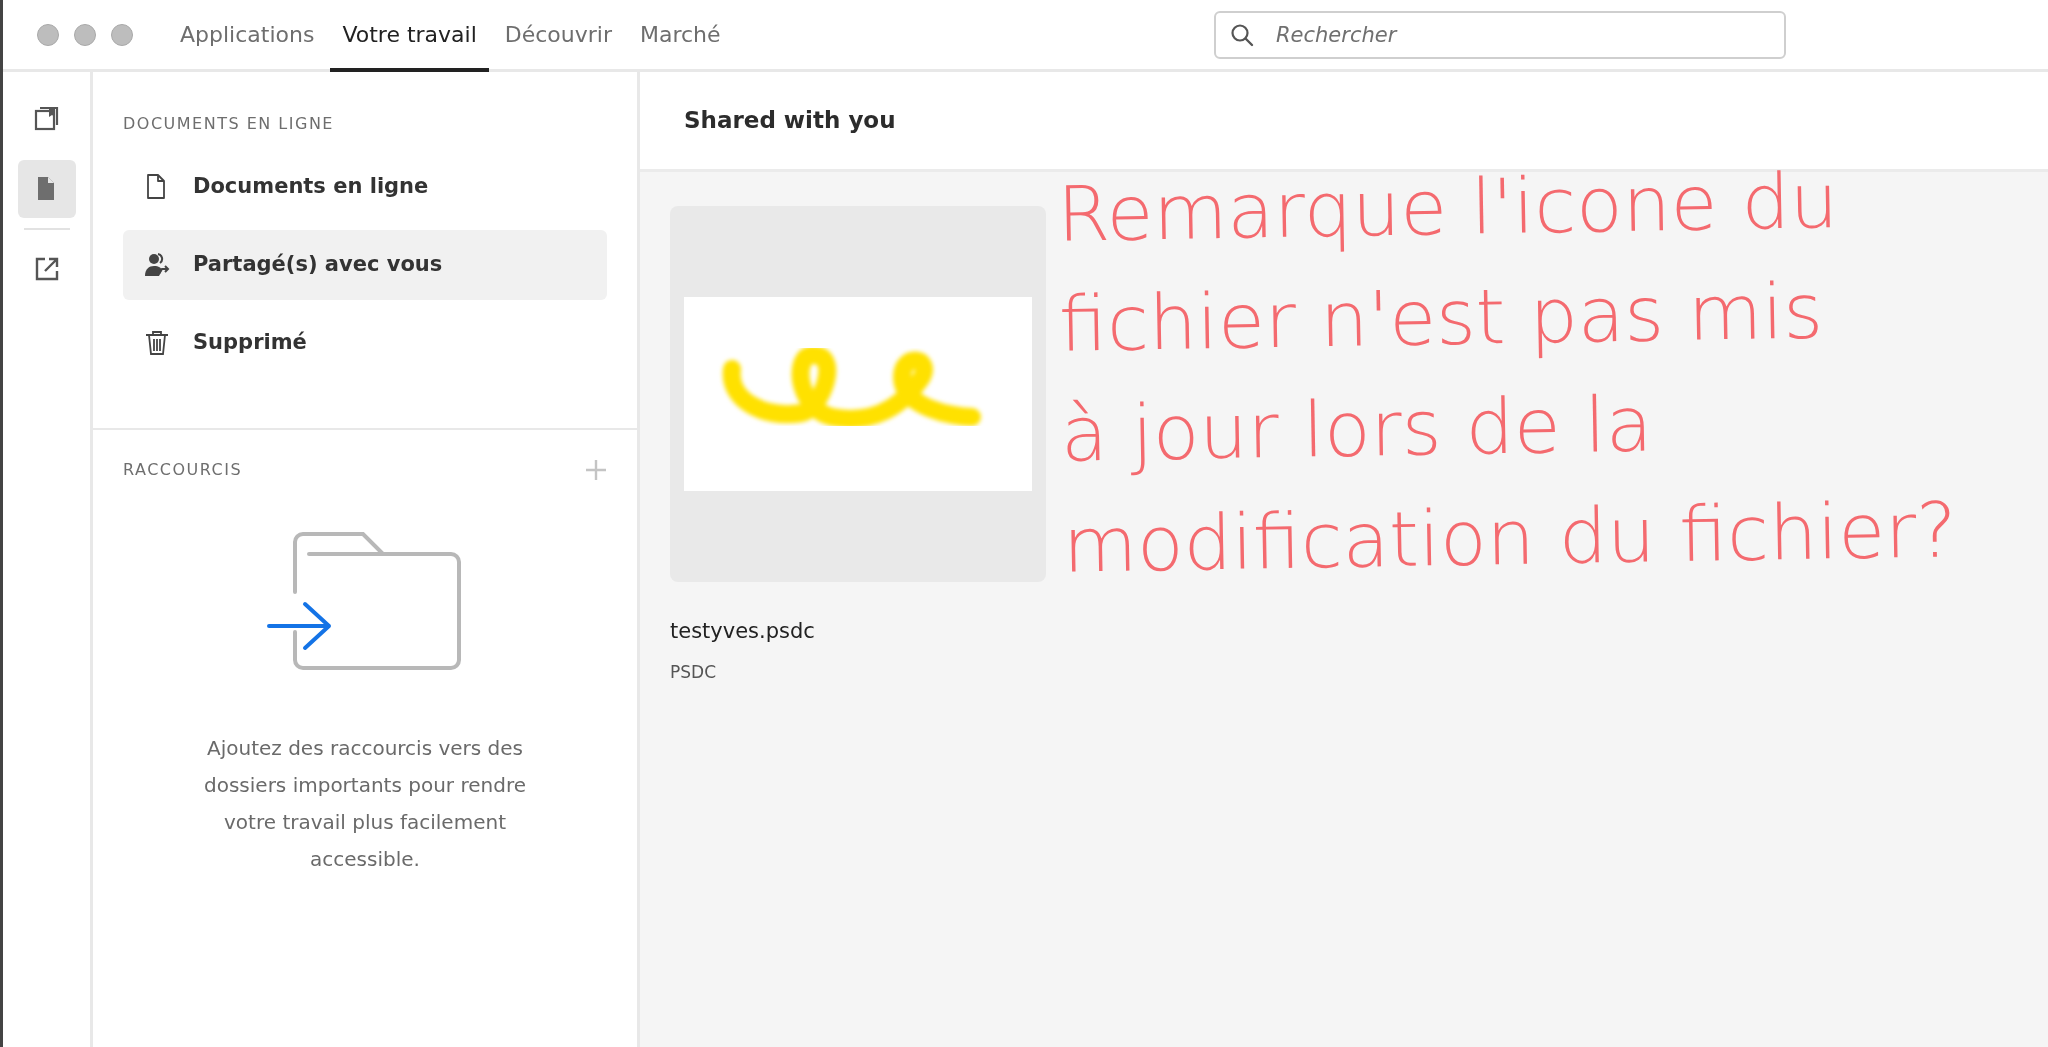  What do you see at coordinates (183, 470) in the screenshot?
I see `section-heading: RACCOURCIS` at bounding box center [183, 470].